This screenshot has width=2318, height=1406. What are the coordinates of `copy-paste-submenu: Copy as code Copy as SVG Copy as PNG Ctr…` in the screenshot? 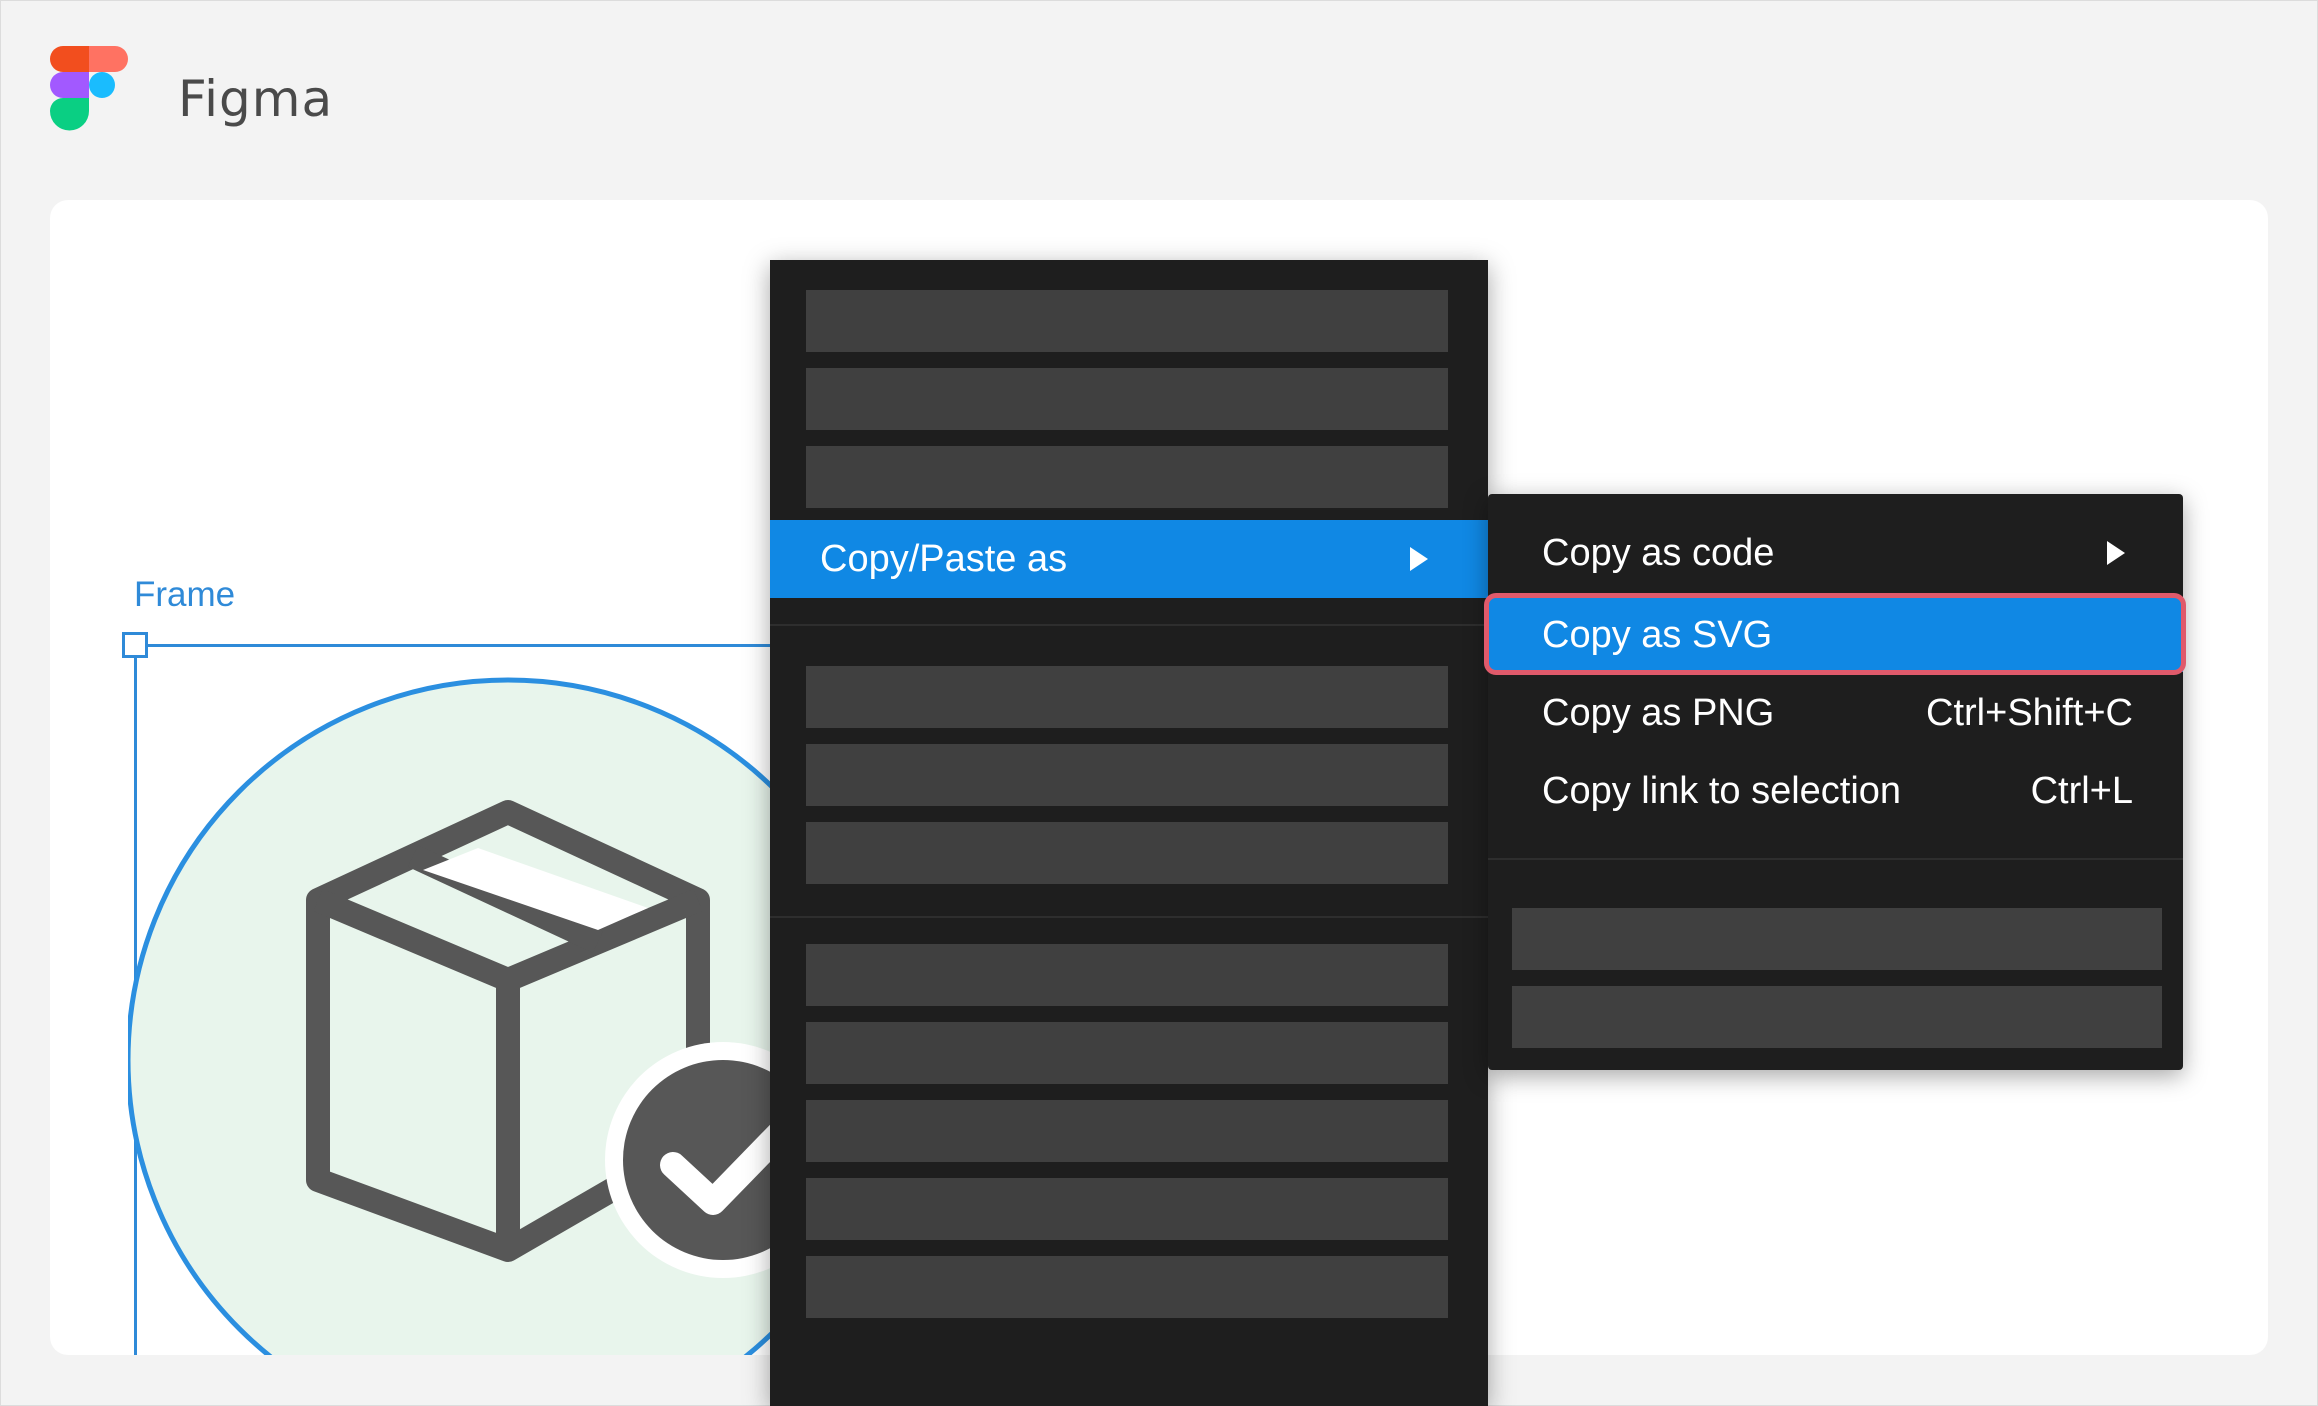 It's located at (1835, 782).